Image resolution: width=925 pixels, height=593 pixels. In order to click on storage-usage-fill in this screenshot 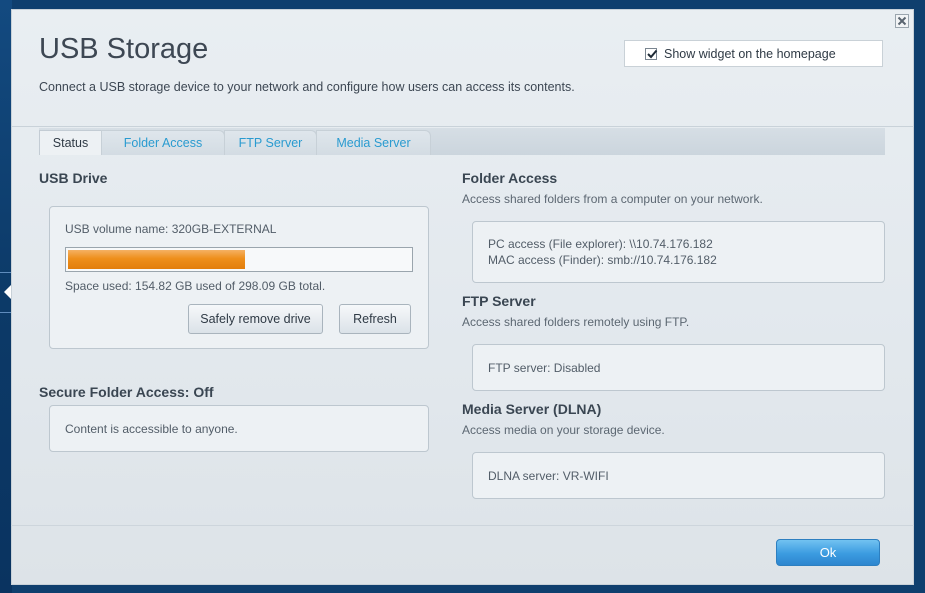, I will do `click(156, 259)`.